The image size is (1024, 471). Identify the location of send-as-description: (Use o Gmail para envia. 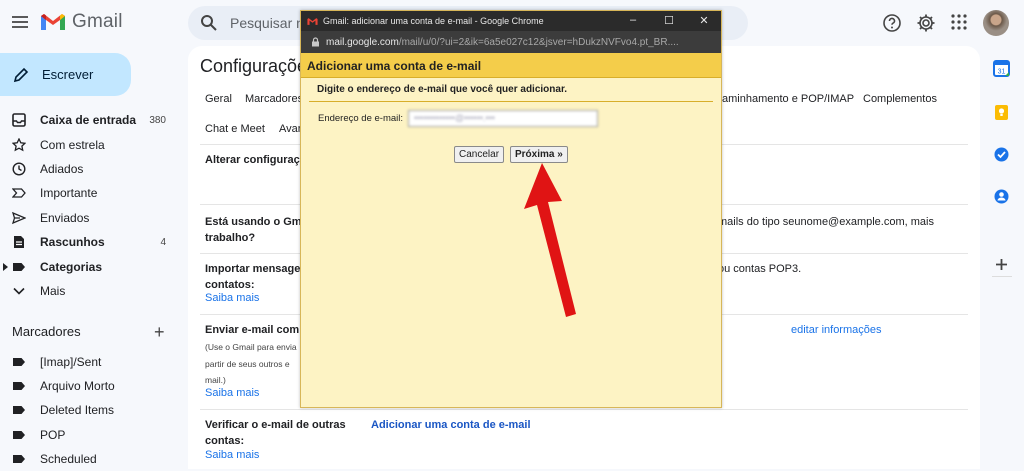
(251, 347).